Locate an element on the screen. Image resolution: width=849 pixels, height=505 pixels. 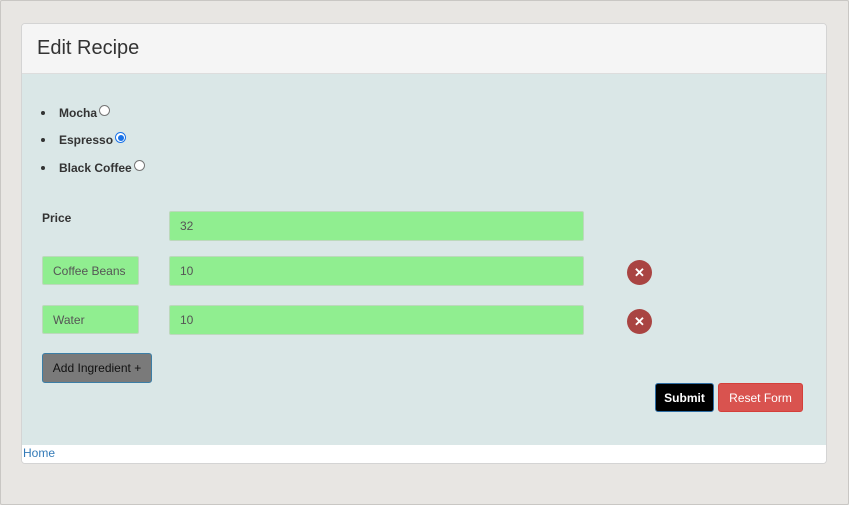
price-label: Price is located at coordinates (57, 218).